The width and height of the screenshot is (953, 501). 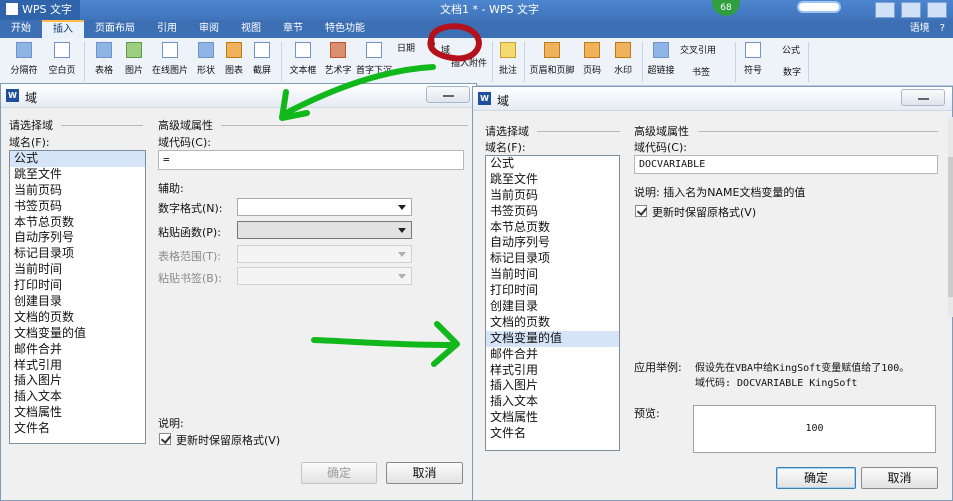 I want to click on bookmark-tool: 书签, so click(x=701, y=71).